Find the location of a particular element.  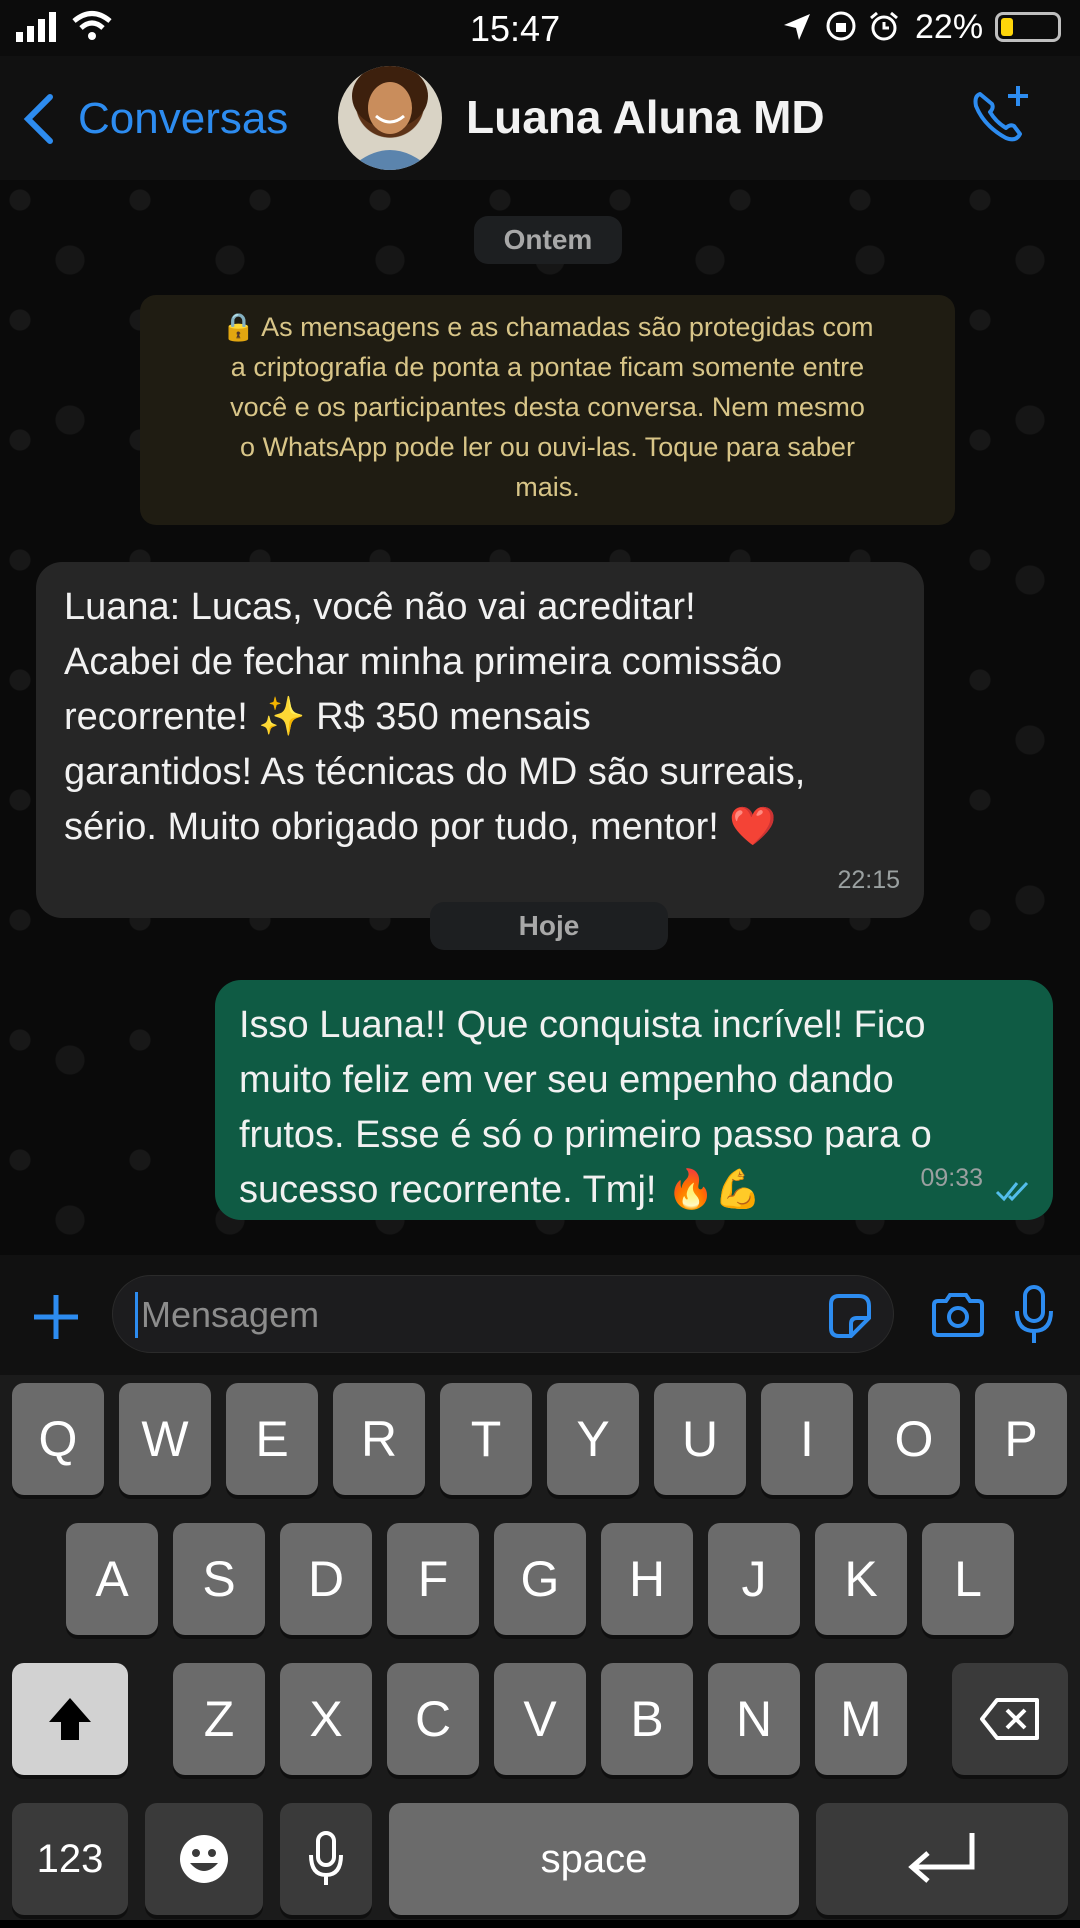

key-t: T is located at coordinates (486, 1439).